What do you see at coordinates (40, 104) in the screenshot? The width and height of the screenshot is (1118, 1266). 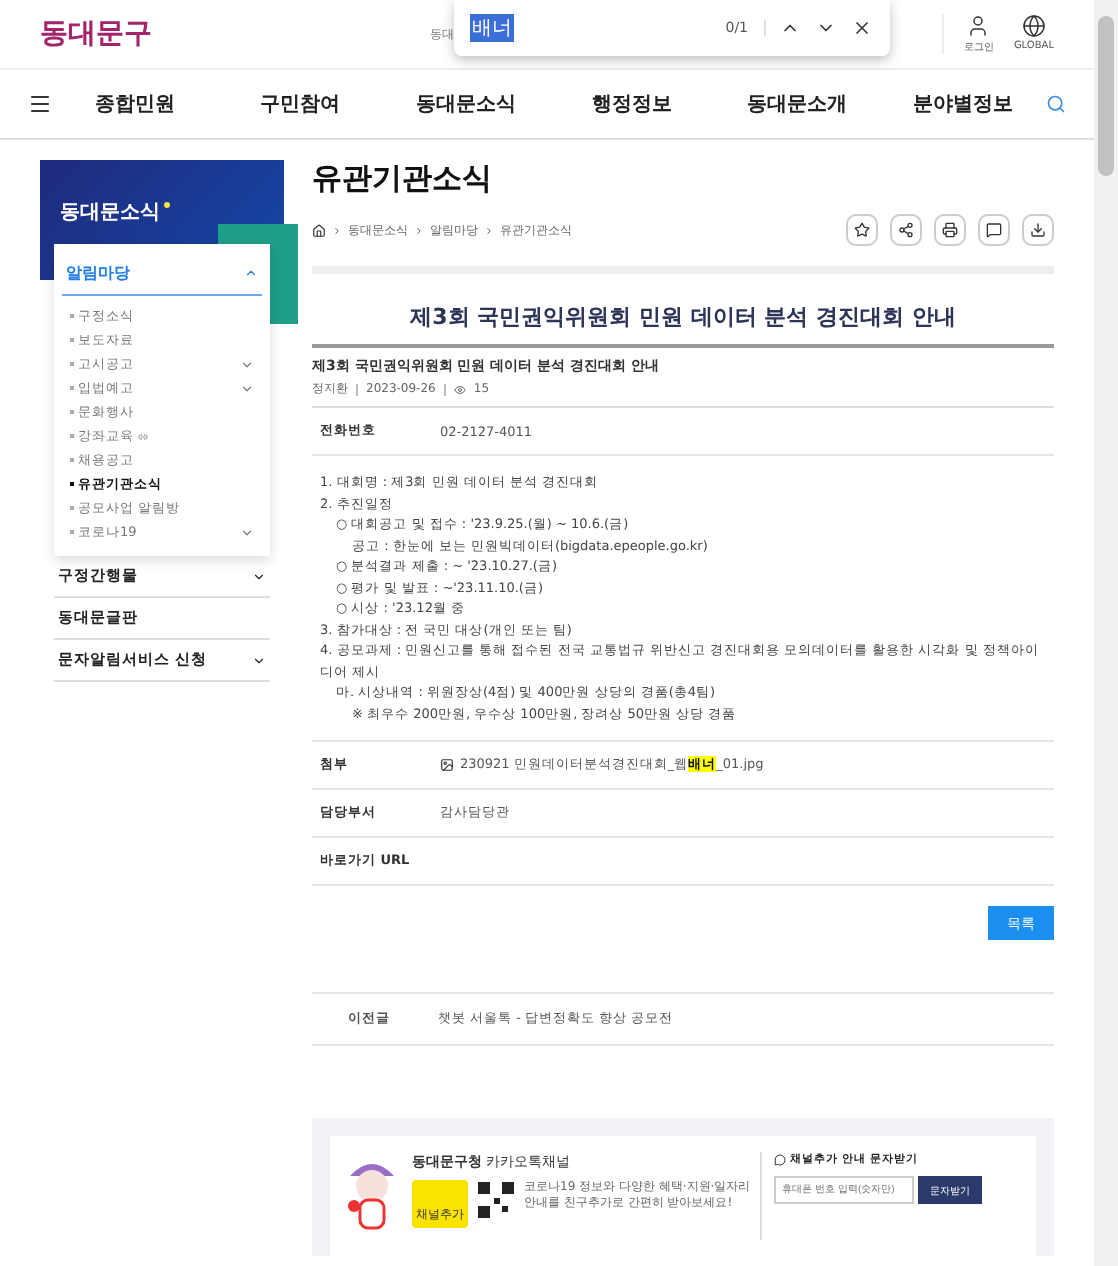 I see `menu-icon` at bounding box center [40, 104].